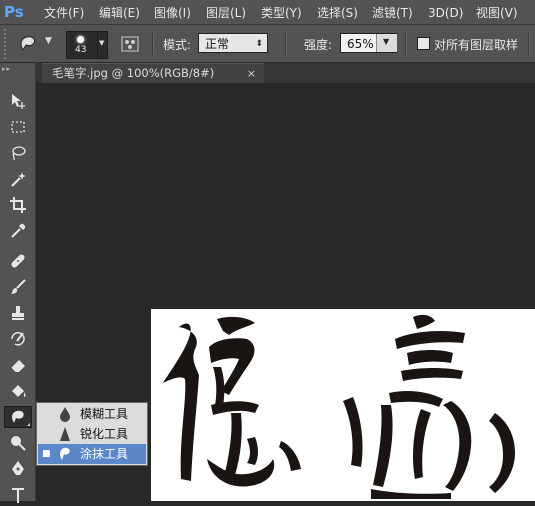 The image size is (535, 506). I want to click on menu-layer: 图层(L), so click(226, 13).